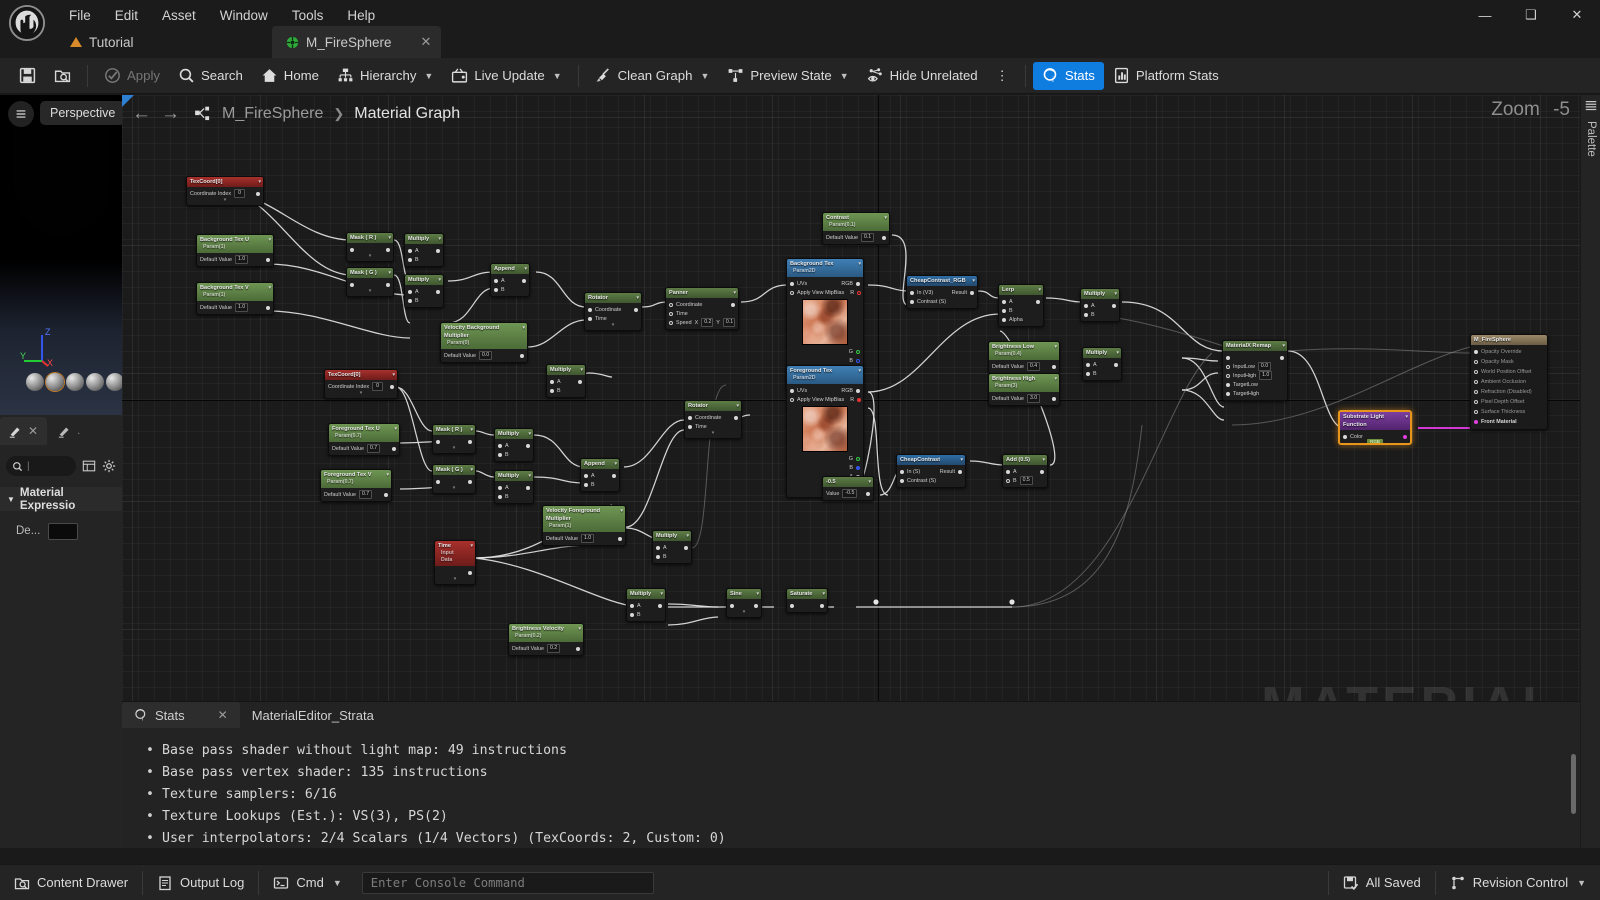  What do you see at coordinates (1255, 375) in the screenshot?
I see `node-pin-row: InputHigh 1.0` at bounding box center [1255, 375].